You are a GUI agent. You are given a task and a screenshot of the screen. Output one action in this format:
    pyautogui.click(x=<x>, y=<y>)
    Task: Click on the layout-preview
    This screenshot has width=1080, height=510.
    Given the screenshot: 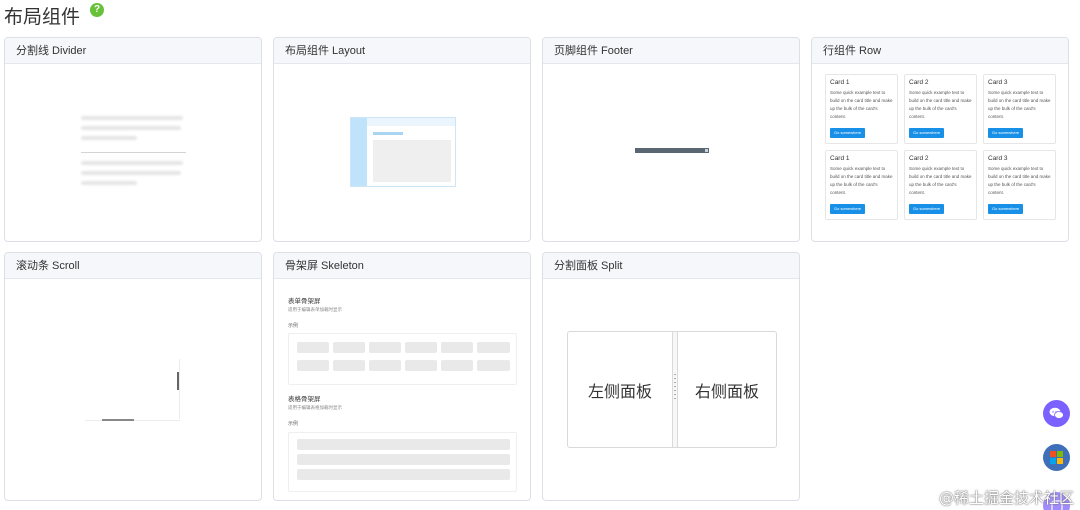 What is the action you would take?
    pyautogui.click(x=402, y=152)
    